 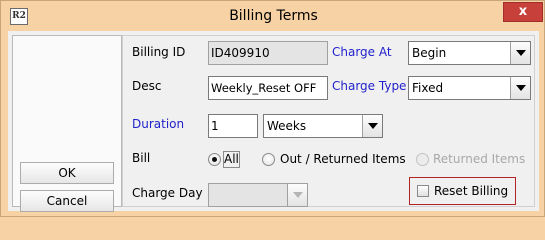 What do you see at coordinates (323, 126) in the screenshot?
I see `duration-unit-select: Weeks` at bounding box center [323, 126].